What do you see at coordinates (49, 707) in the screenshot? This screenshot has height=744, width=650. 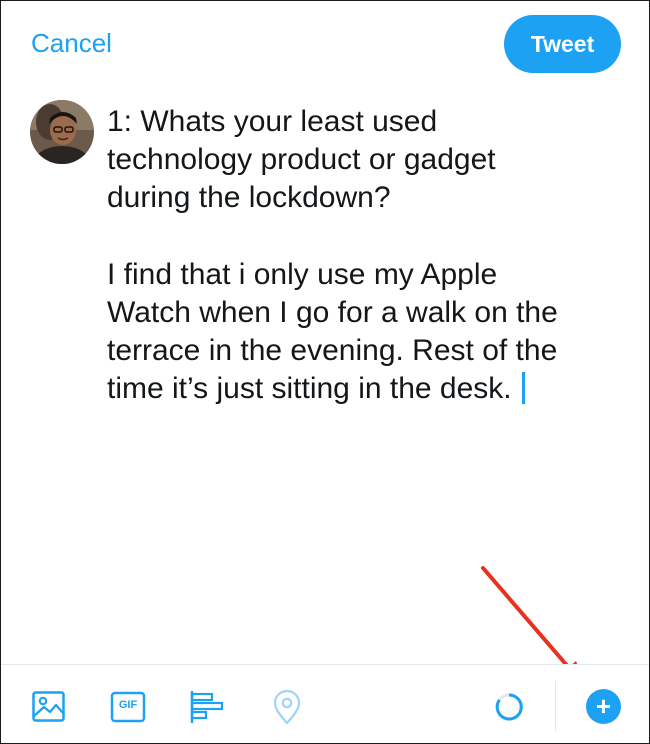 I see `image-icon` at bounding box center [49, 707].